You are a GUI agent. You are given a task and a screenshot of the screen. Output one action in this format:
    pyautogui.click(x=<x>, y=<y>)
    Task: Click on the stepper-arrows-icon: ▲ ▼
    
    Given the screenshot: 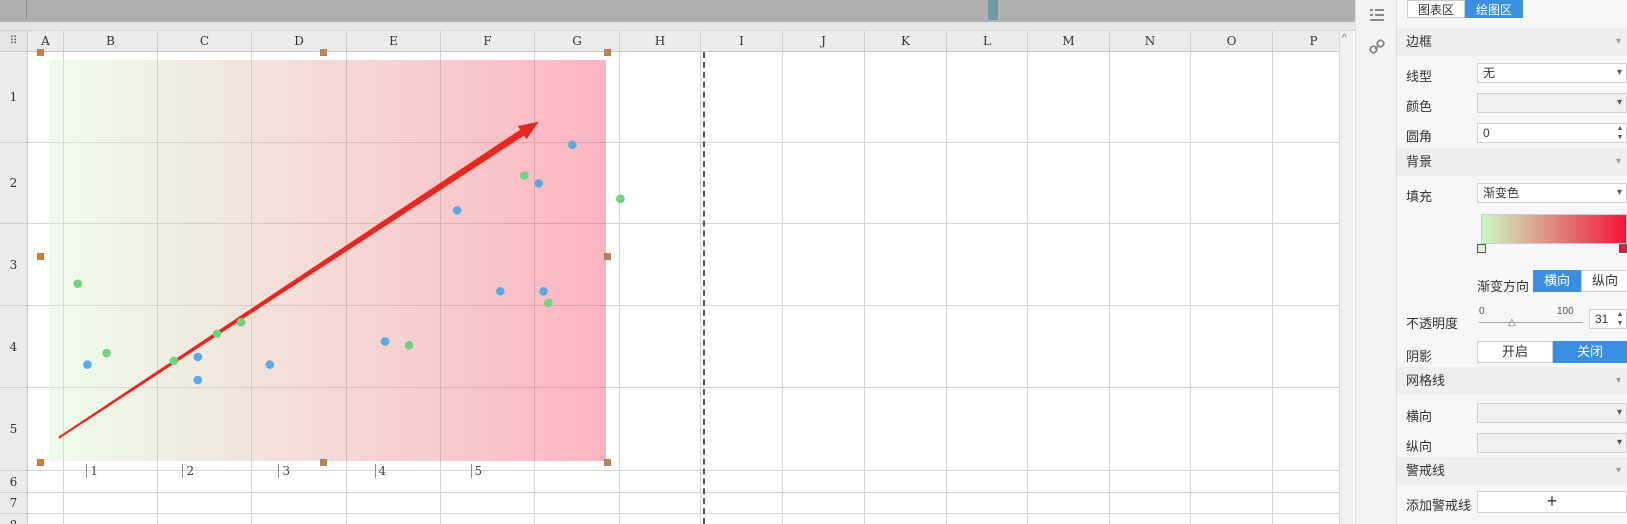 What is the action you would take?
    pyautogui.click(x=1620, y=319)
    